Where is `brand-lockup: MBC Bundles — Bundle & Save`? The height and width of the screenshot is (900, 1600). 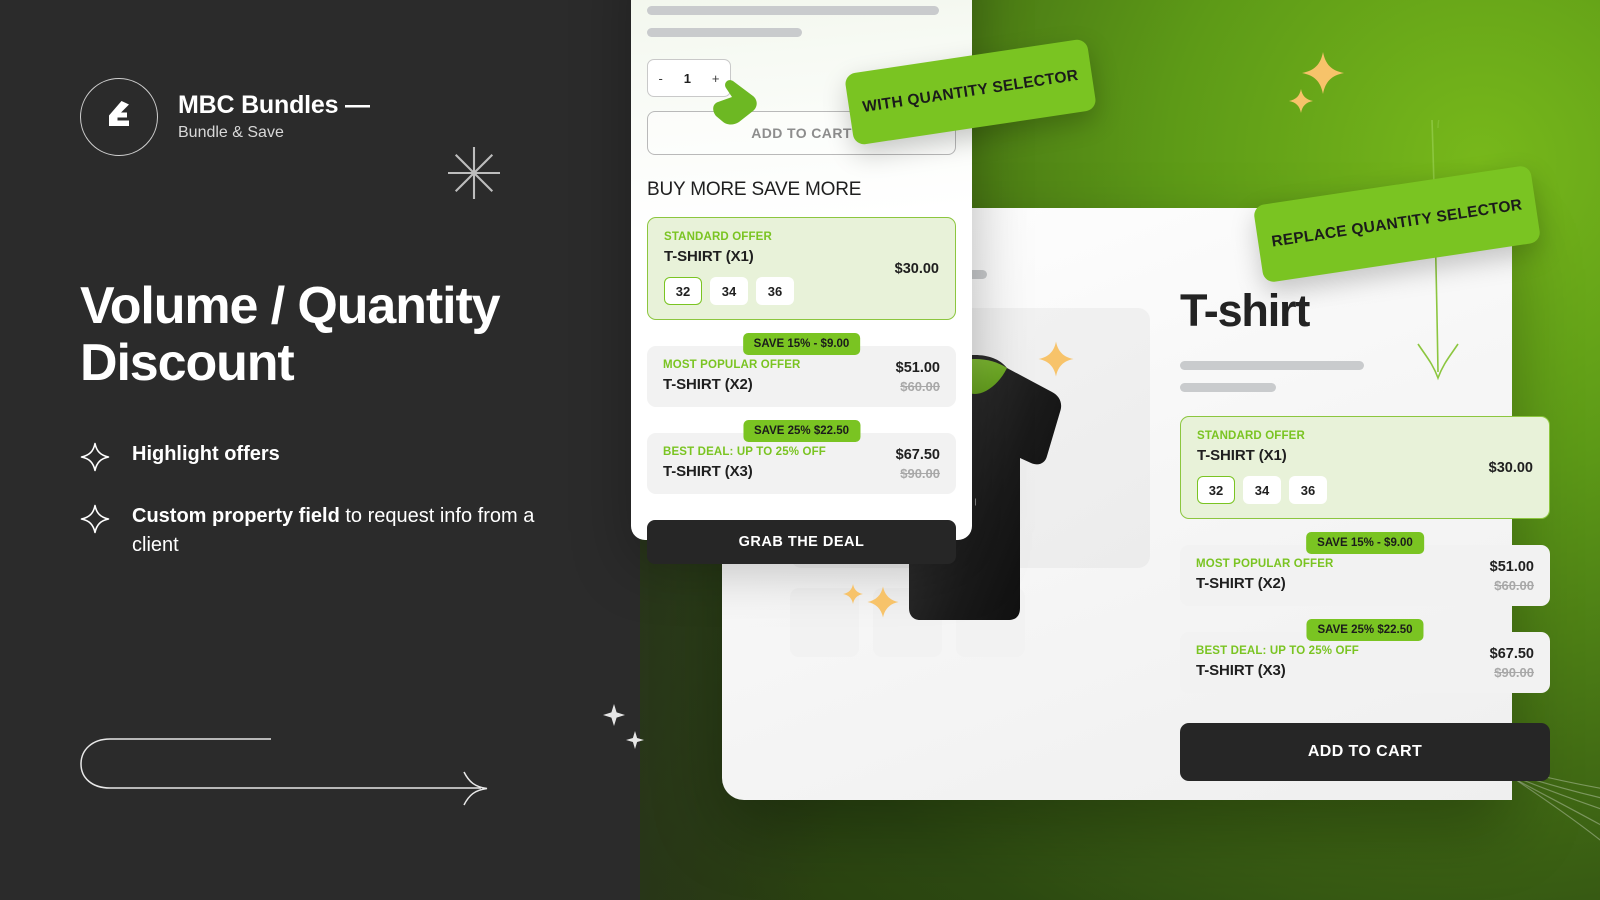
brand-lockup: MBC Bundles — Bundle & Save is located at coordinates (225, 117).